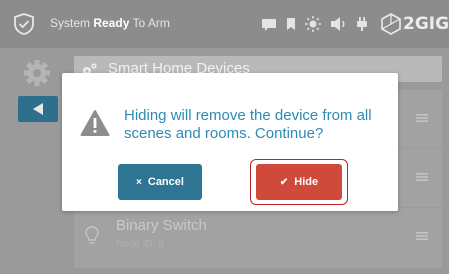 The height and width of the screenshot is (274, 449). I want to click on hide-button: ✔ Hide, so click(299, 182).